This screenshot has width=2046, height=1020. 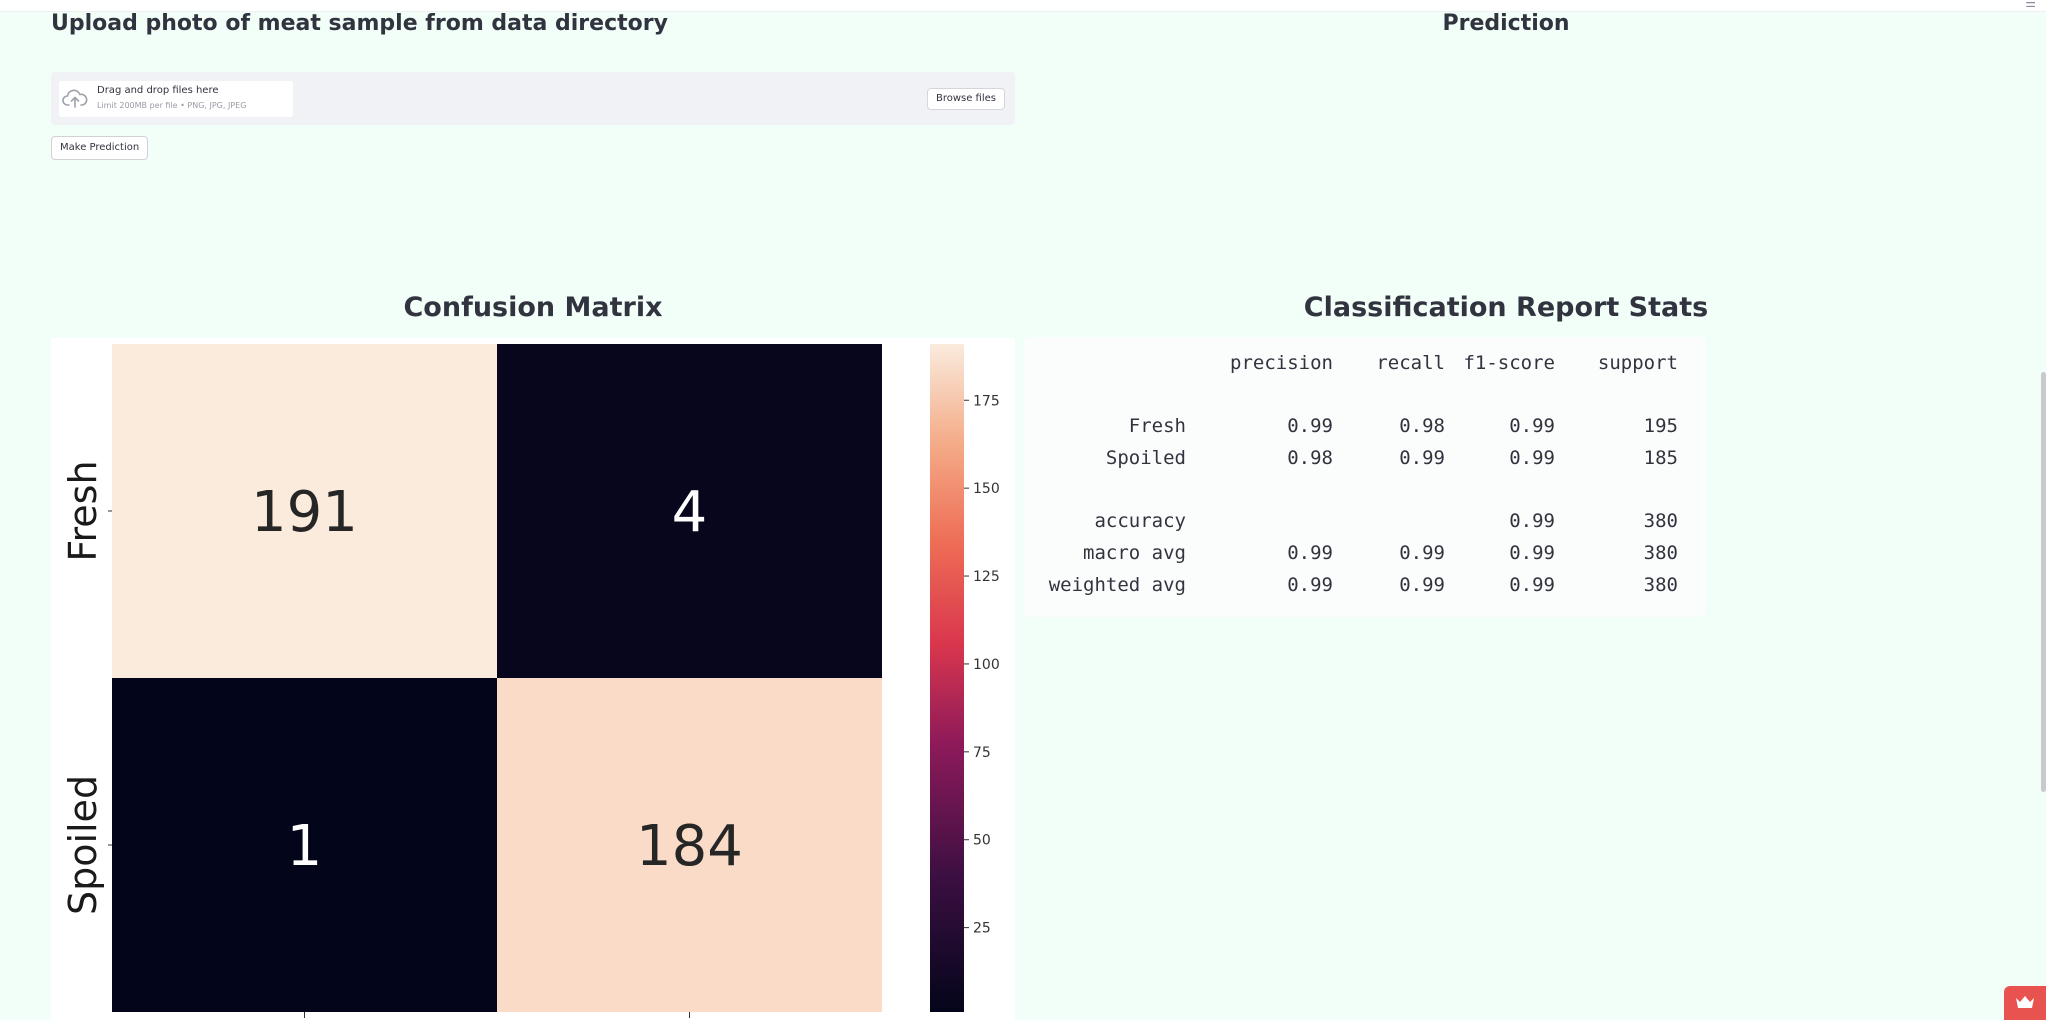 What do you see at coordinates (2030, 4) in the screenshot?
I see `hamburger-icon: ☰` at bounding box center [2030, 4].